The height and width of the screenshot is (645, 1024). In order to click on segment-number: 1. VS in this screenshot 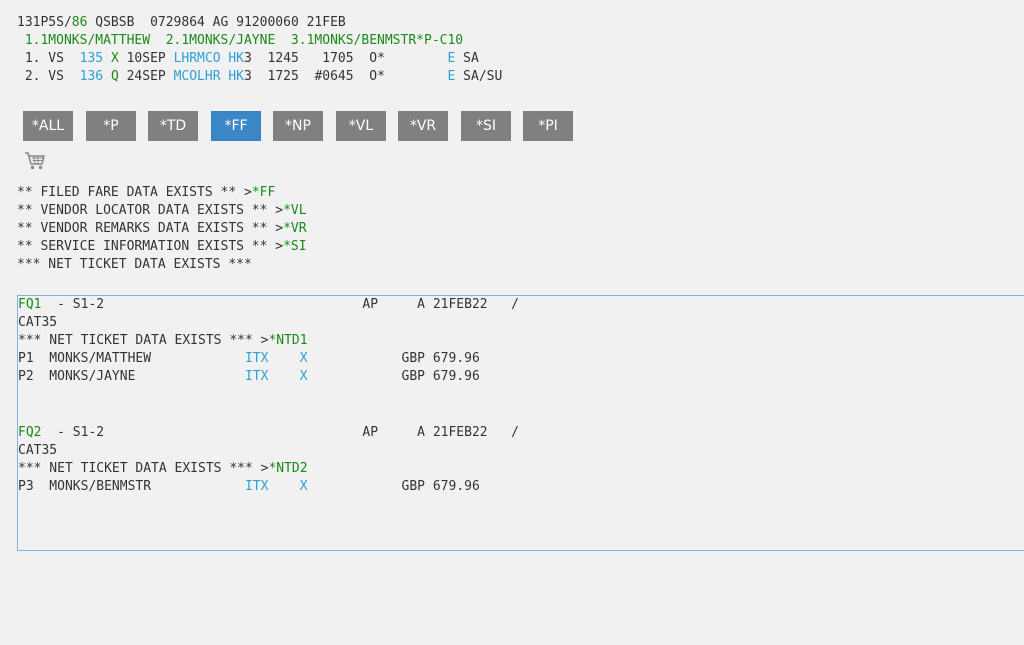, I will do `click(48, 58)`.